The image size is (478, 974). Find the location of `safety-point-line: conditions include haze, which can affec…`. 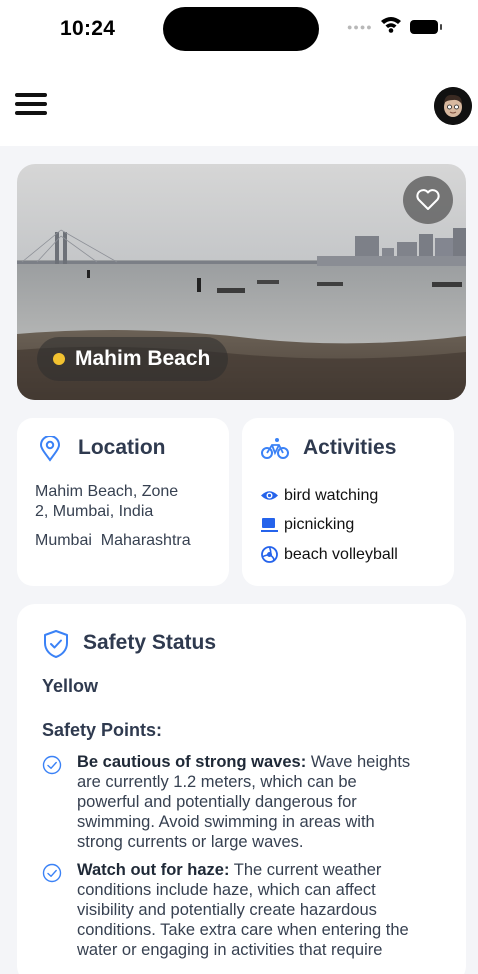

safety-point-line: conditions include haze, which can affec… is located at coordinates (226, 890).